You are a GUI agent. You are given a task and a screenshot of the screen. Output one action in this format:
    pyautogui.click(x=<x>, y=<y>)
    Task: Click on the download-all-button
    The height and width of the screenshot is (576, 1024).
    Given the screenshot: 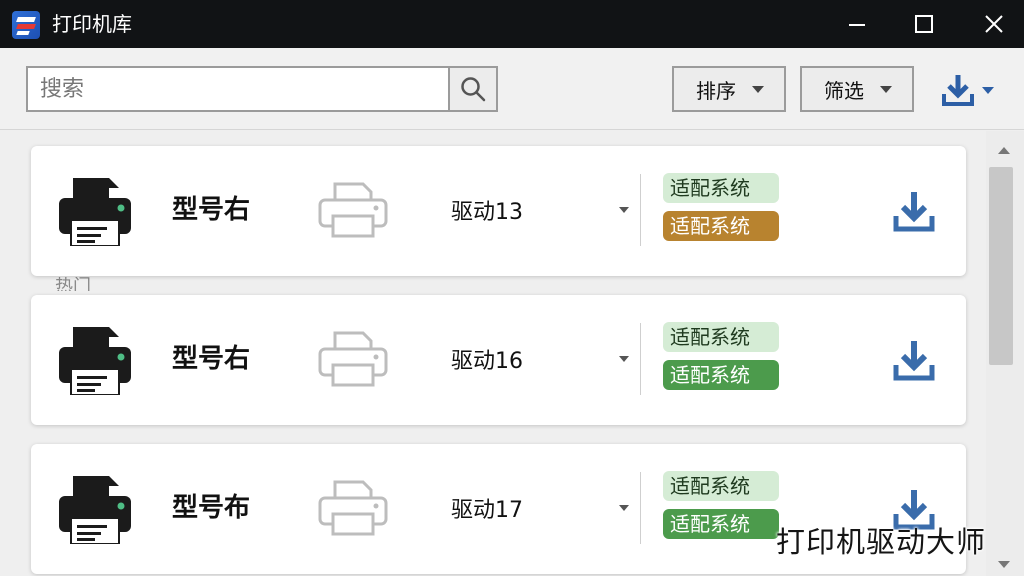 What is the action you would take?
    pyautogui.click(x=973, y=90)
    